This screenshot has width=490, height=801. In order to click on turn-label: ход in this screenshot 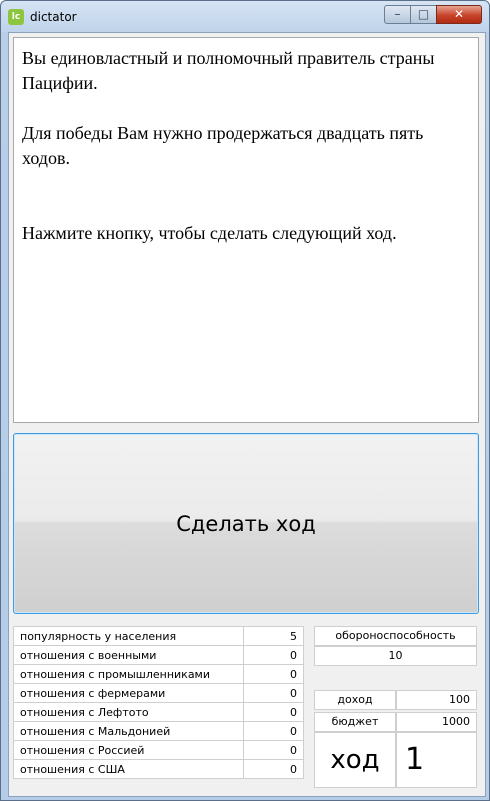, I will do `click(355, 760)`.